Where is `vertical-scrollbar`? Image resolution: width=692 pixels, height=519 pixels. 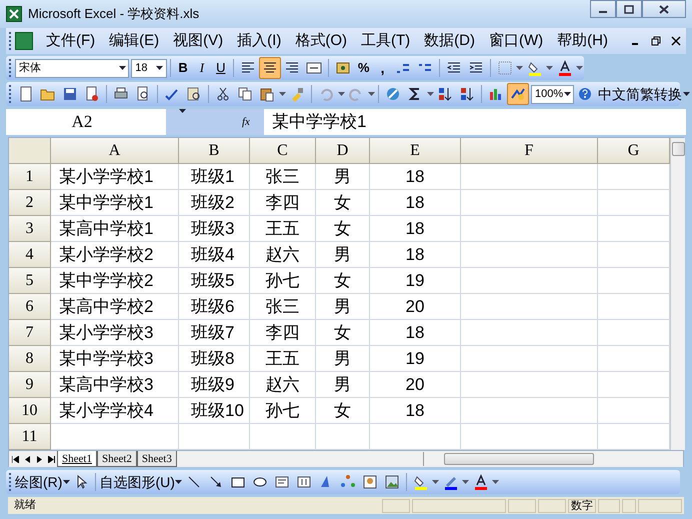
vertical-scrollbar is located at coordinates (677, 294).